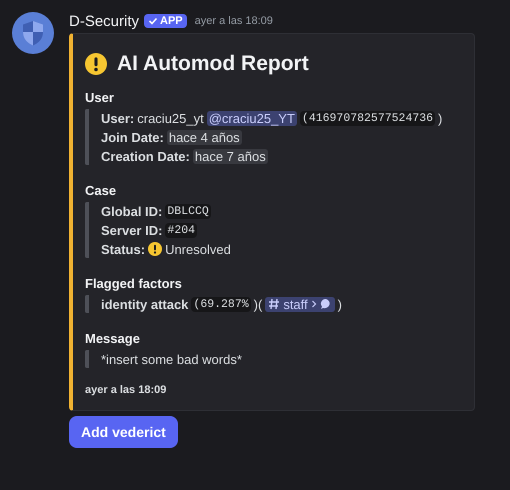 The image size is (510, 490). What do you see at coordinates (313, 304) in the screenshot?
I see `chevron-icon` at bounding box center [313, 304].